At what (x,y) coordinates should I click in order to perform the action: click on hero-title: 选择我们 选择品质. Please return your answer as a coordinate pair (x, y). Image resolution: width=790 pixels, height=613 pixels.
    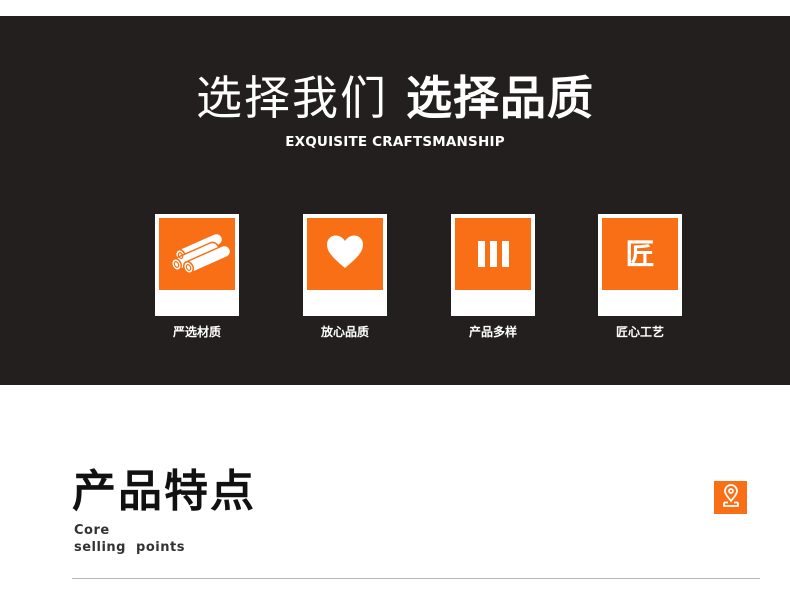
    Looking at the image, I should click on (395, 98).